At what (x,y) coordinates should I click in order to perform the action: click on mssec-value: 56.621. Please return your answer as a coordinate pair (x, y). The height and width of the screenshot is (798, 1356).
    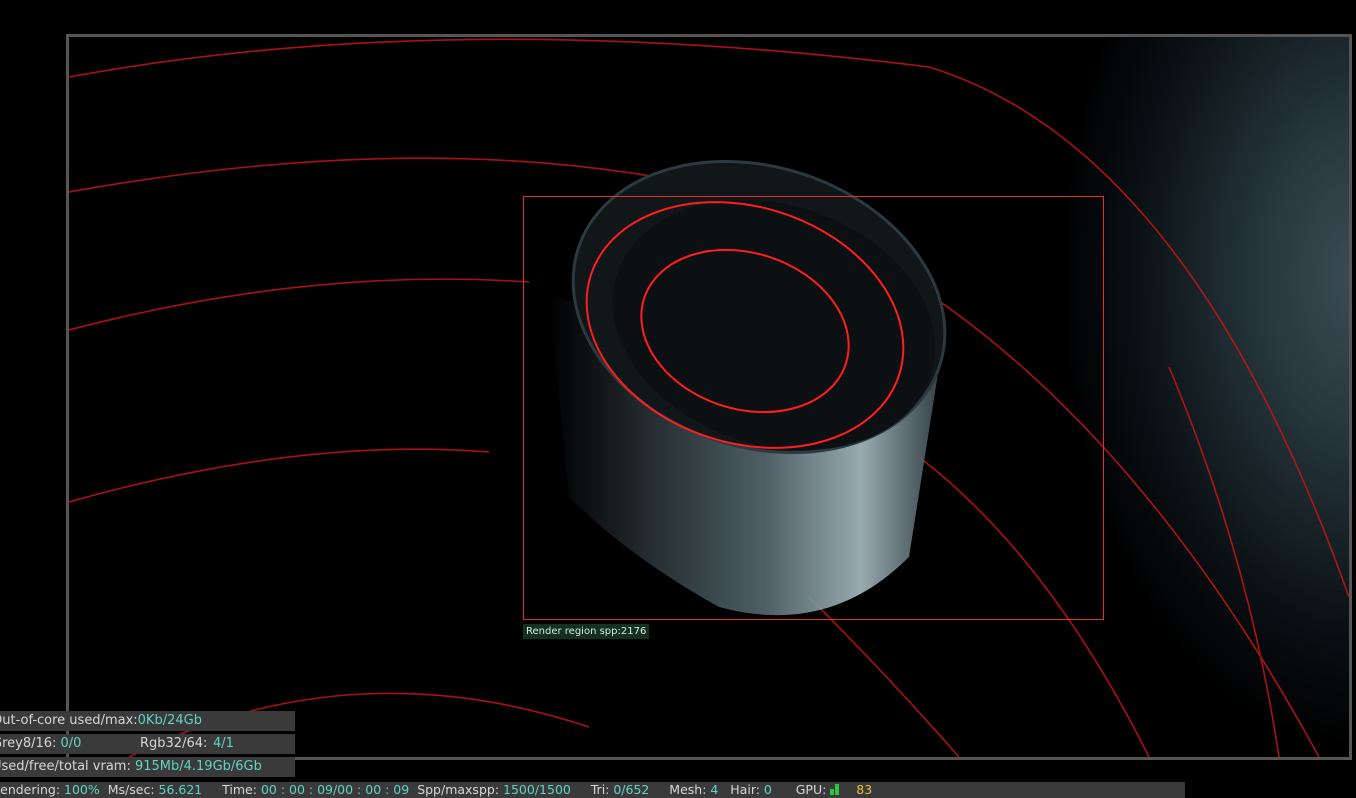
    Looking at the image, I should click on (180, 789).